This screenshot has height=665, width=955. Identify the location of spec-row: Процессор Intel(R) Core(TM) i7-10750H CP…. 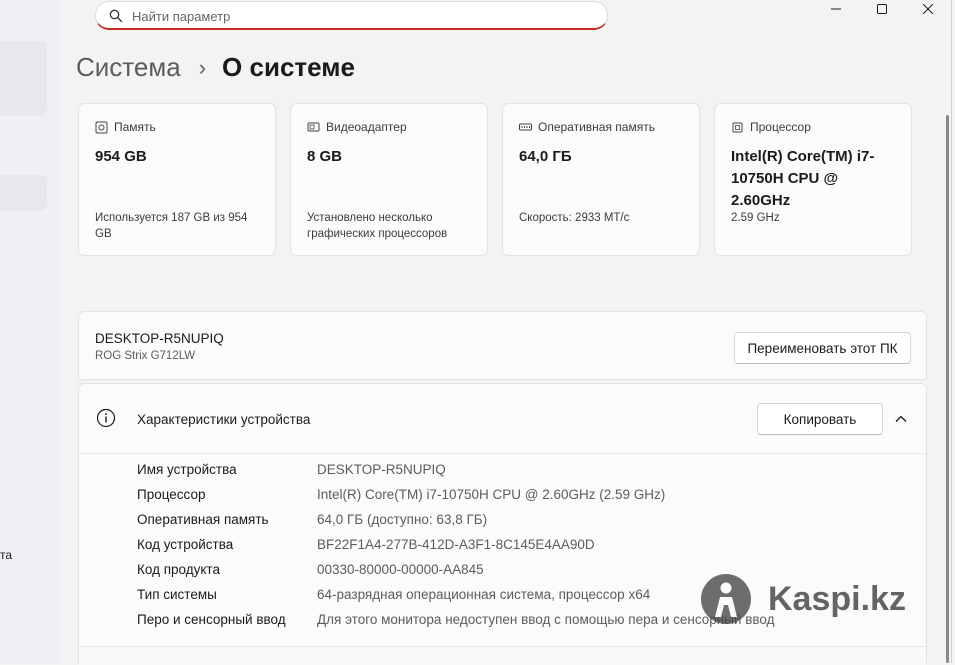
(456, 499).